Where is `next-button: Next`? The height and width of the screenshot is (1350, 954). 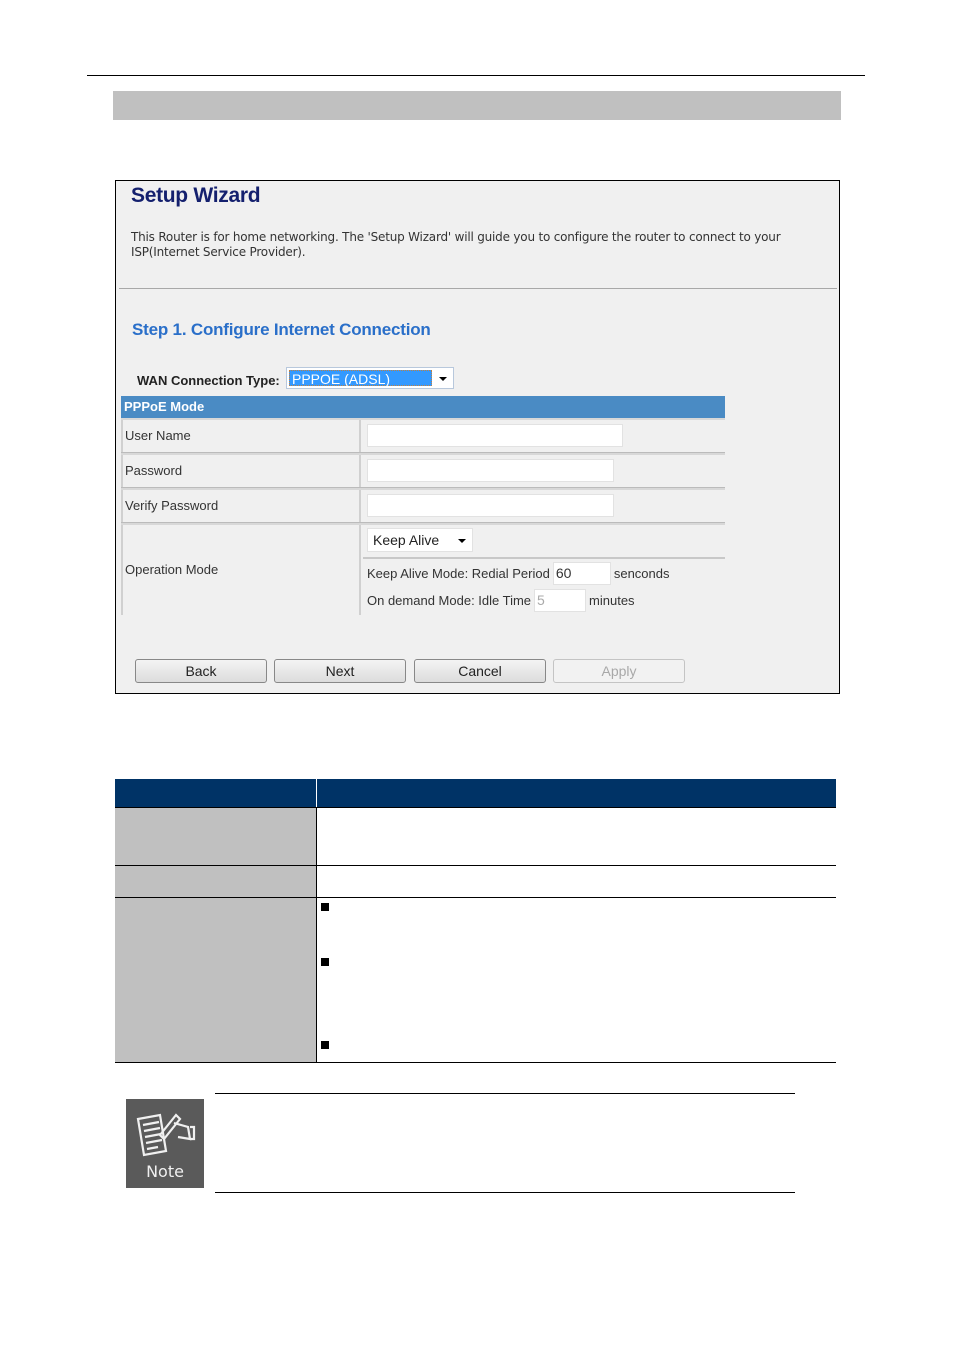 next-button: Next is located at coordinates (340, 671).